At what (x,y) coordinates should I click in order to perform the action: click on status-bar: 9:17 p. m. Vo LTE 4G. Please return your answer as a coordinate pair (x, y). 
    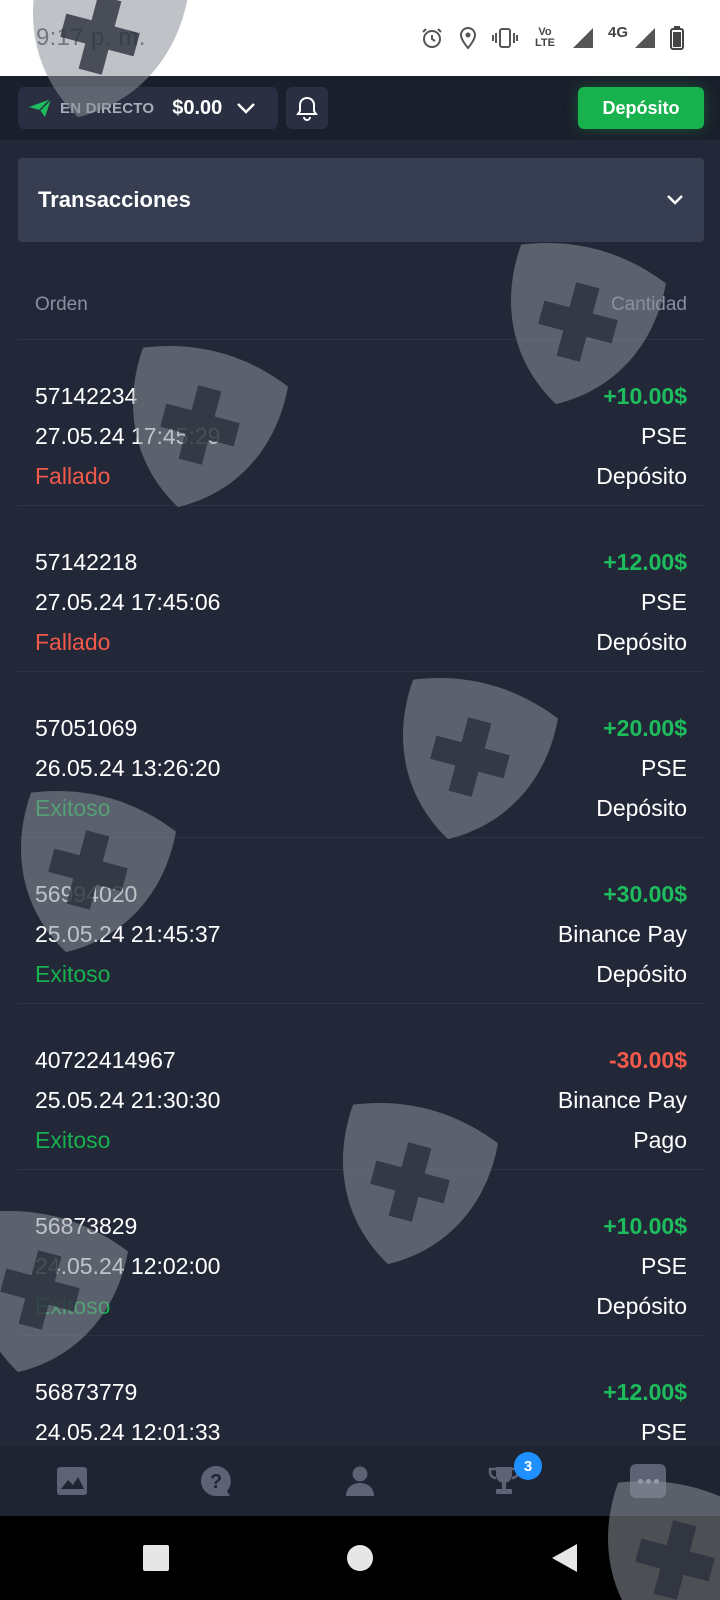
    Looking at the image, I should click on (360, 38).